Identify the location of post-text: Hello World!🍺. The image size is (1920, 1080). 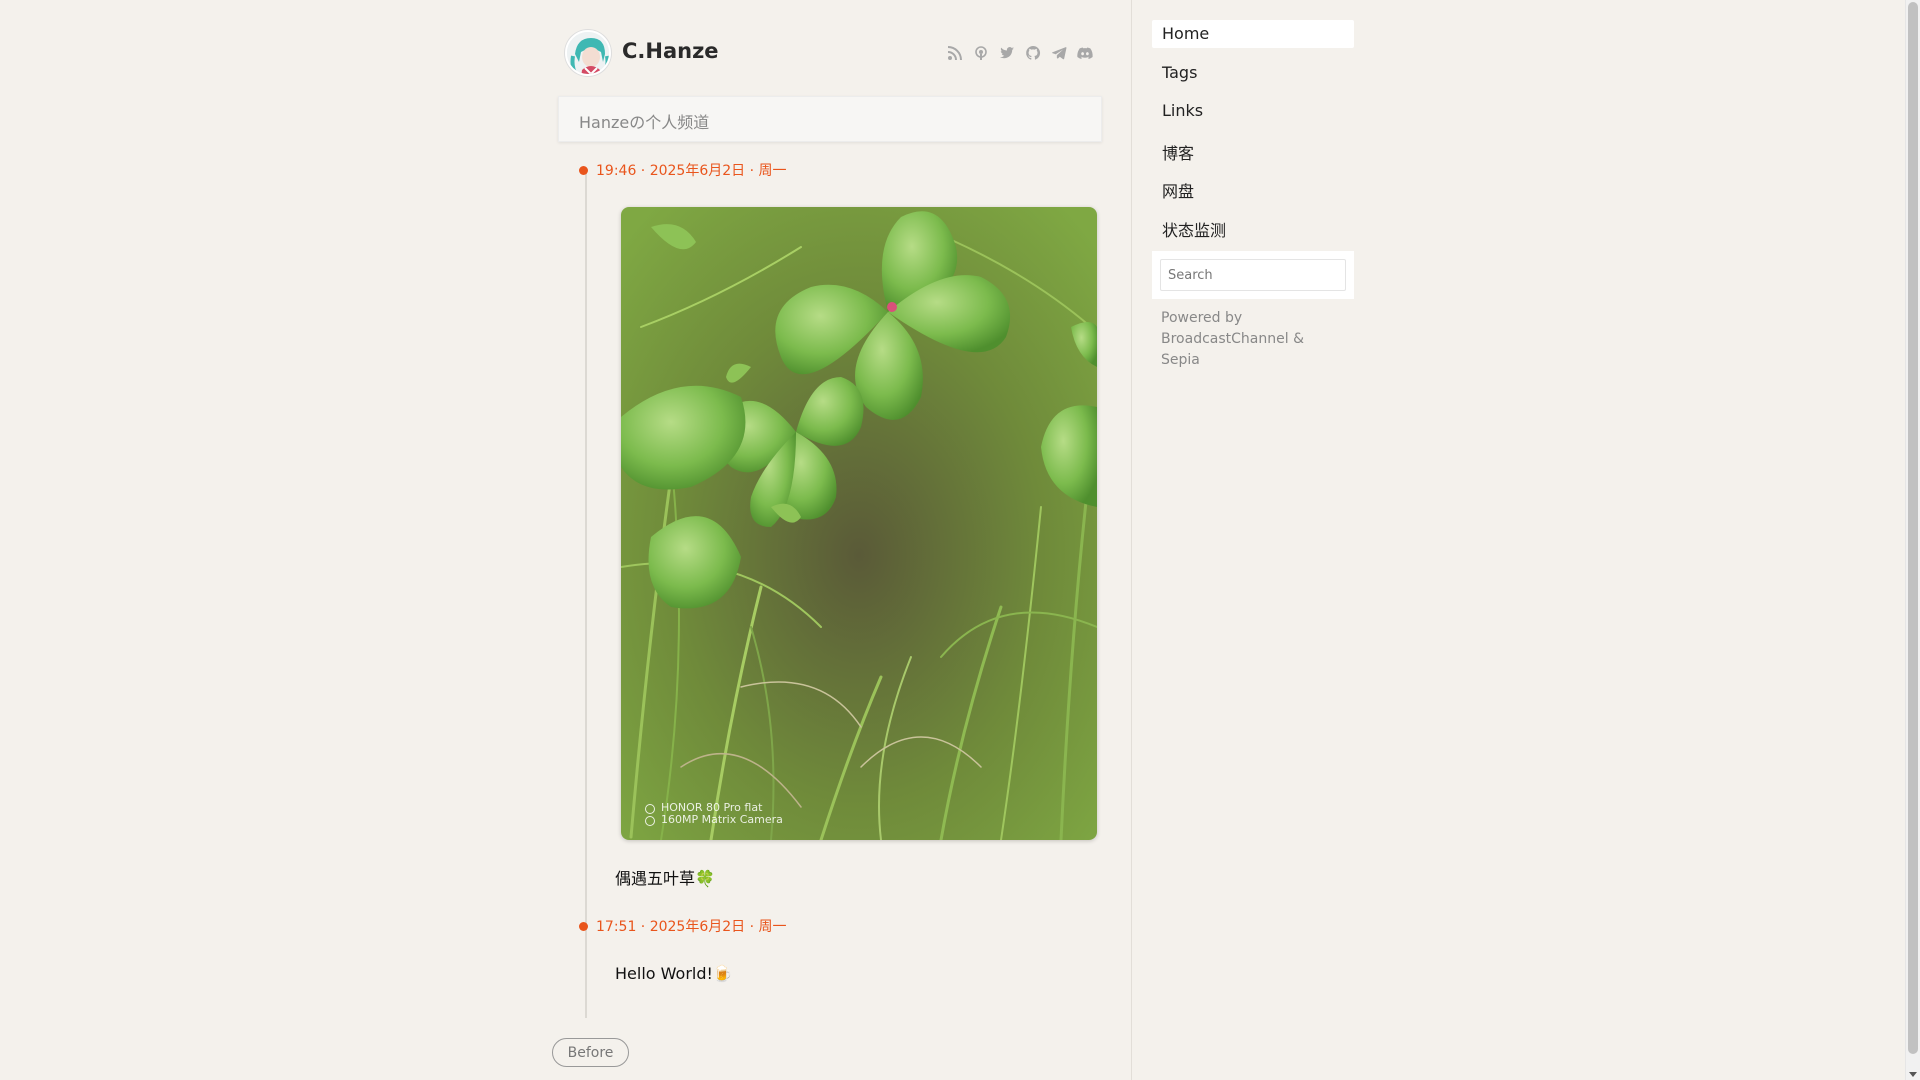
(674, 973).